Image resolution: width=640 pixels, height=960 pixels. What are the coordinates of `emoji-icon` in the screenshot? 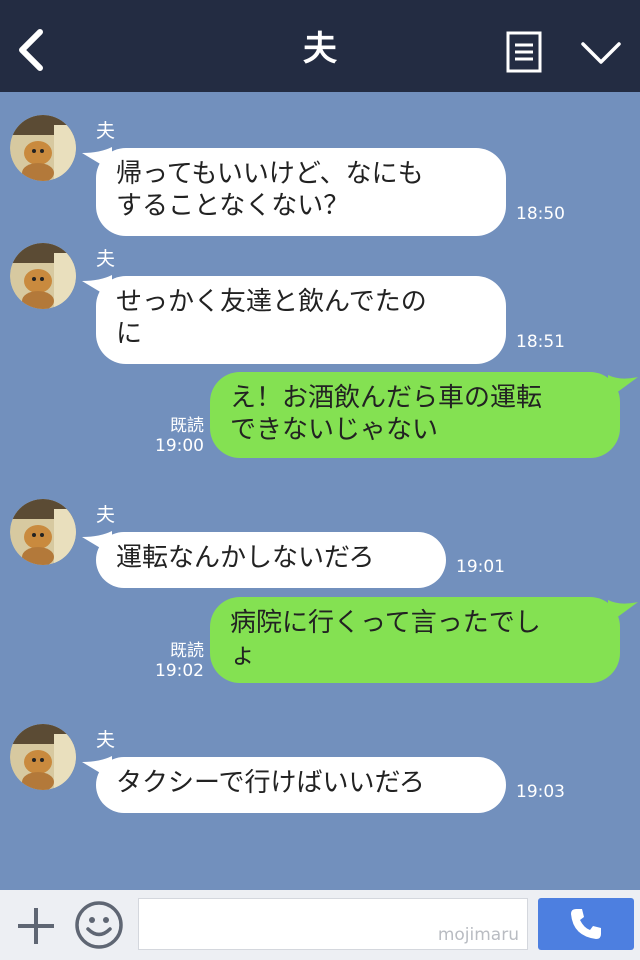 It's located at (99, 925).